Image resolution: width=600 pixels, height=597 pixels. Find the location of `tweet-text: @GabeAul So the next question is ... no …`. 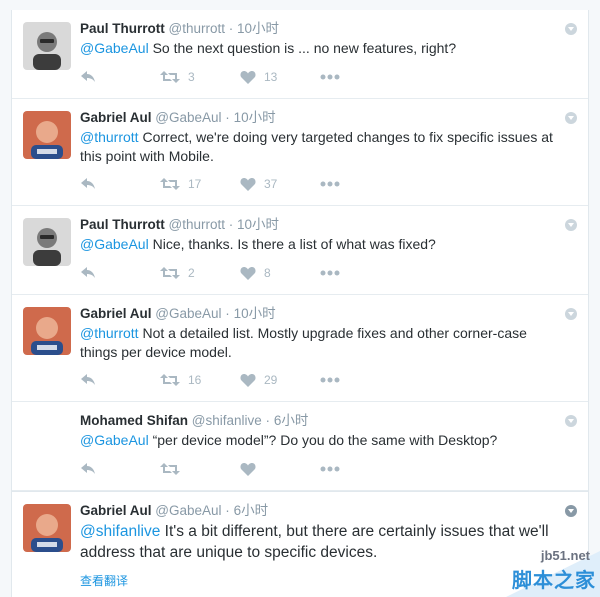

tweet-text: @GabeAul So the next question is ... no … is located at coordinates (329, 48).